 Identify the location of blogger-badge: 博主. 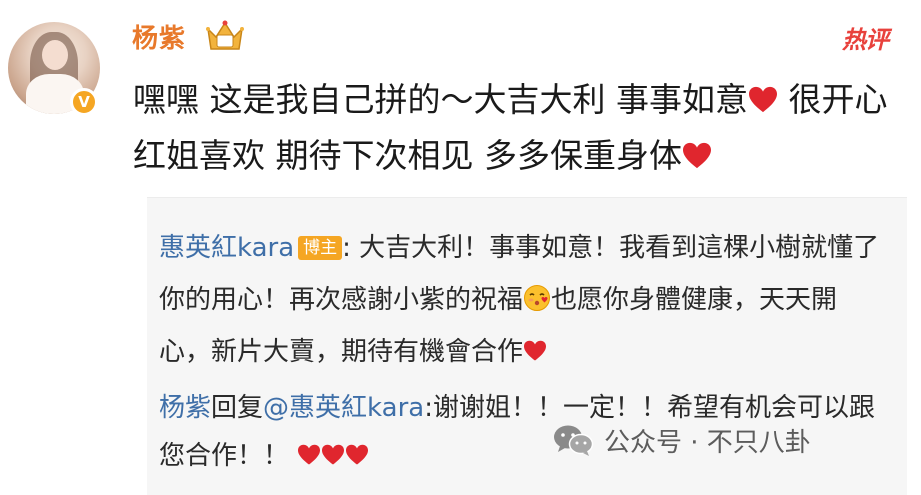
(320, 248).